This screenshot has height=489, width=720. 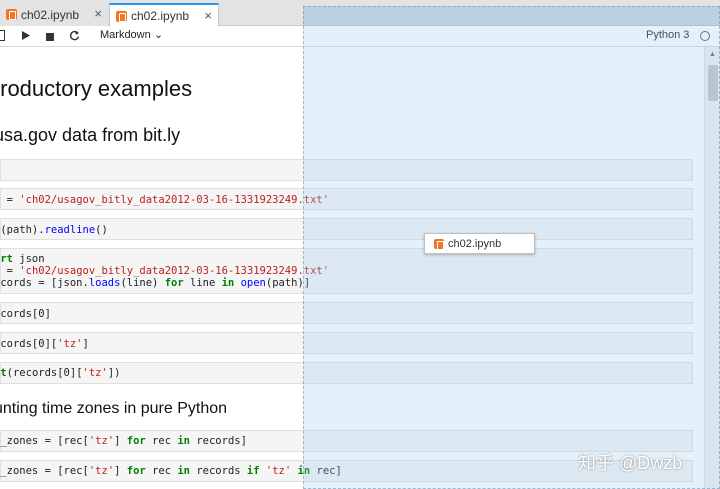 What do you see at coordinates (74, 37) in the screenshot?
I see `restart-icon` at bounding box center [74, 37].